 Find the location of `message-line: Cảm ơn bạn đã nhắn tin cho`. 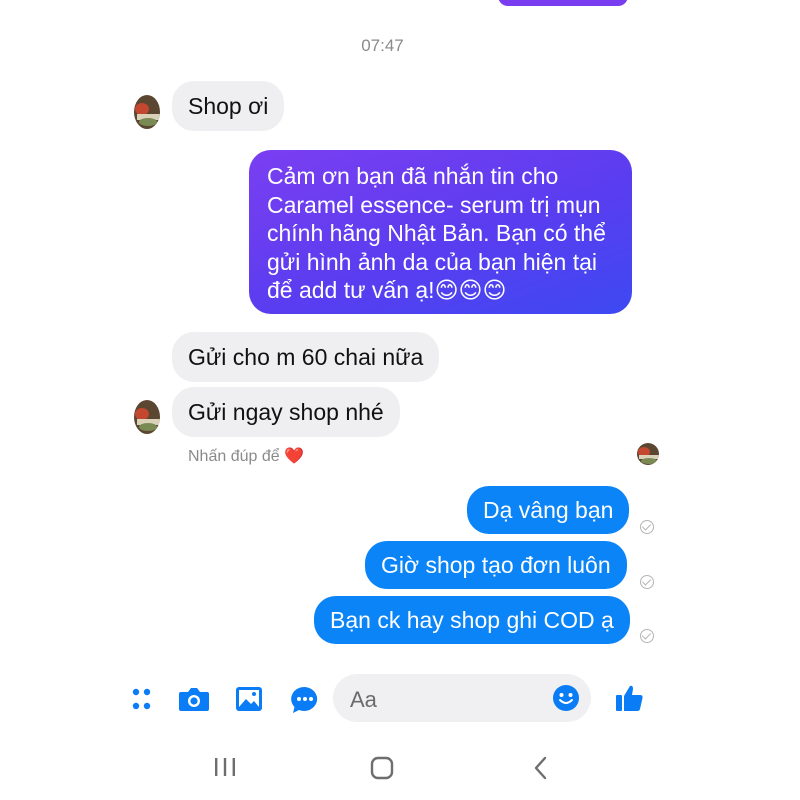

message-line: Cảm ơn bạn đã nhắn tin cho is located at coordinates (413, 176).